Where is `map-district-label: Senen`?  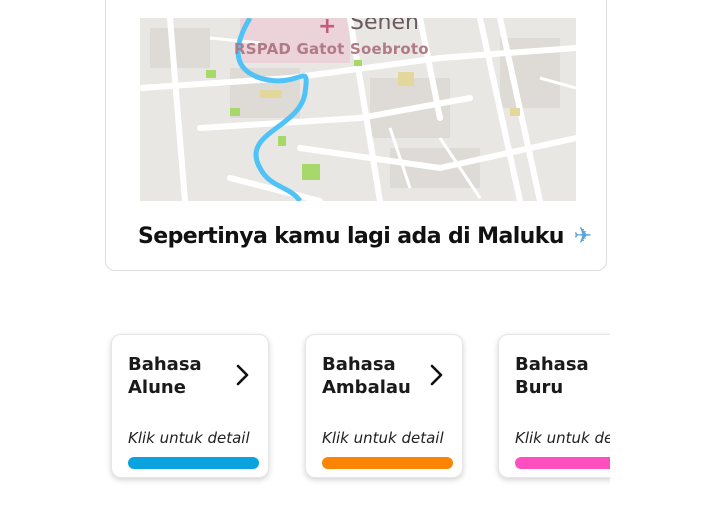 map-district-label: Senen is located at coordinates (384, 26).